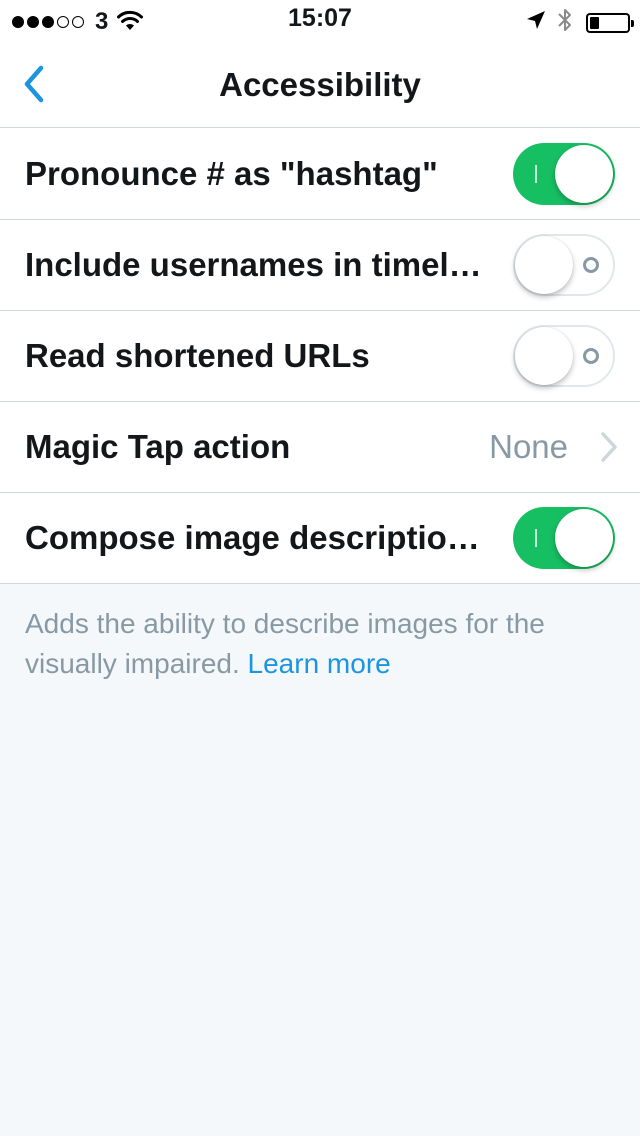 The image size is (640, 1136). I want to click on read-shortened-urls-toggle, so click(564, 356).